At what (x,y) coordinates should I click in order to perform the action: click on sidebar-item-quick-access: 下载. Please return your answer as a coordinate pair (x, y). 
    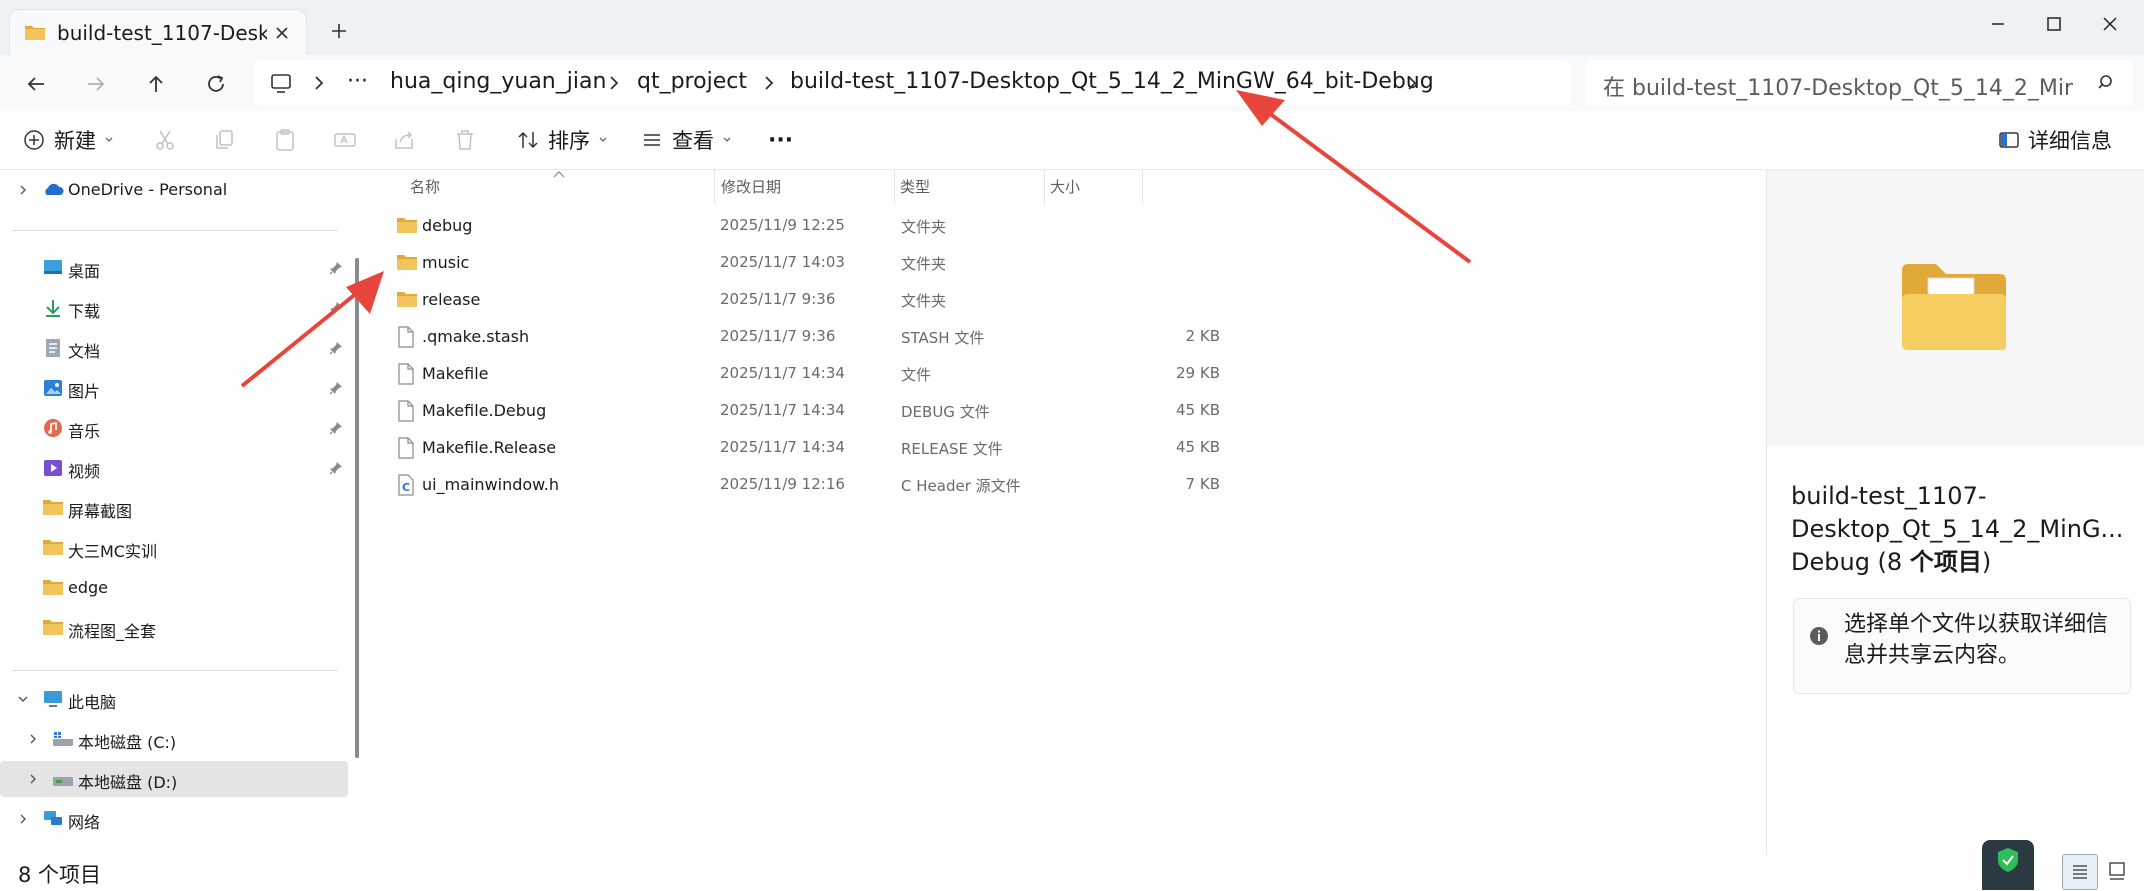
    Looking at the image, I should click on (174, 308).